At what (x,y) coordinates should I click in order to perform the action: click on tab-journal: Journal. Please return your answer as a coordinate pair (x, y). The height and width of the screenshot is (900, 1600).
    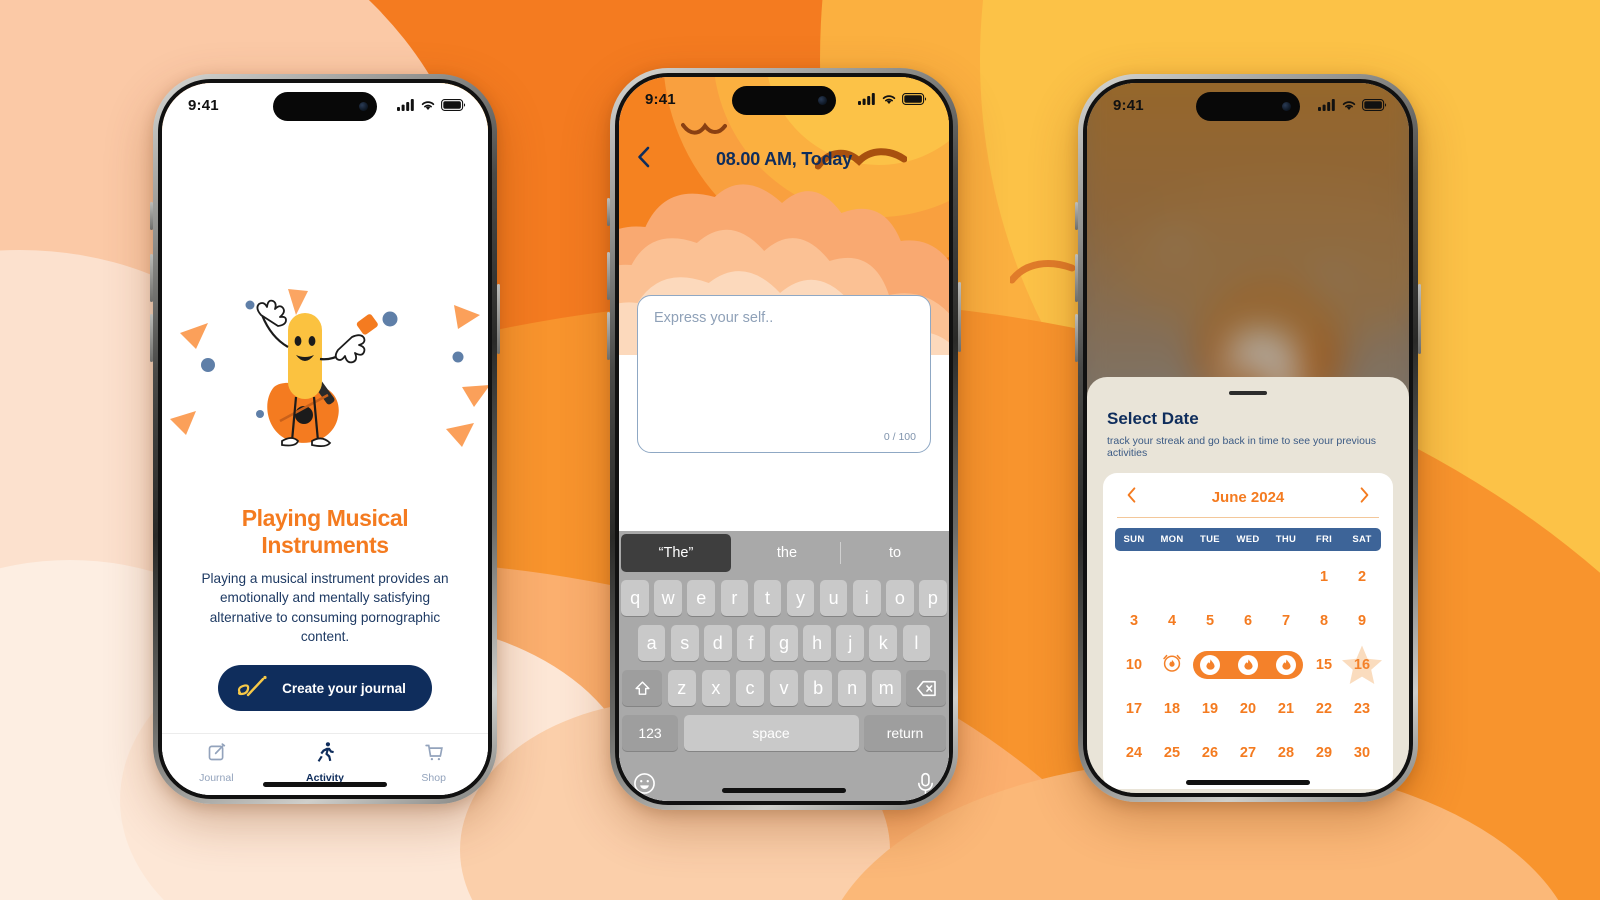
    Looking at the image, I should click on (216, 763).